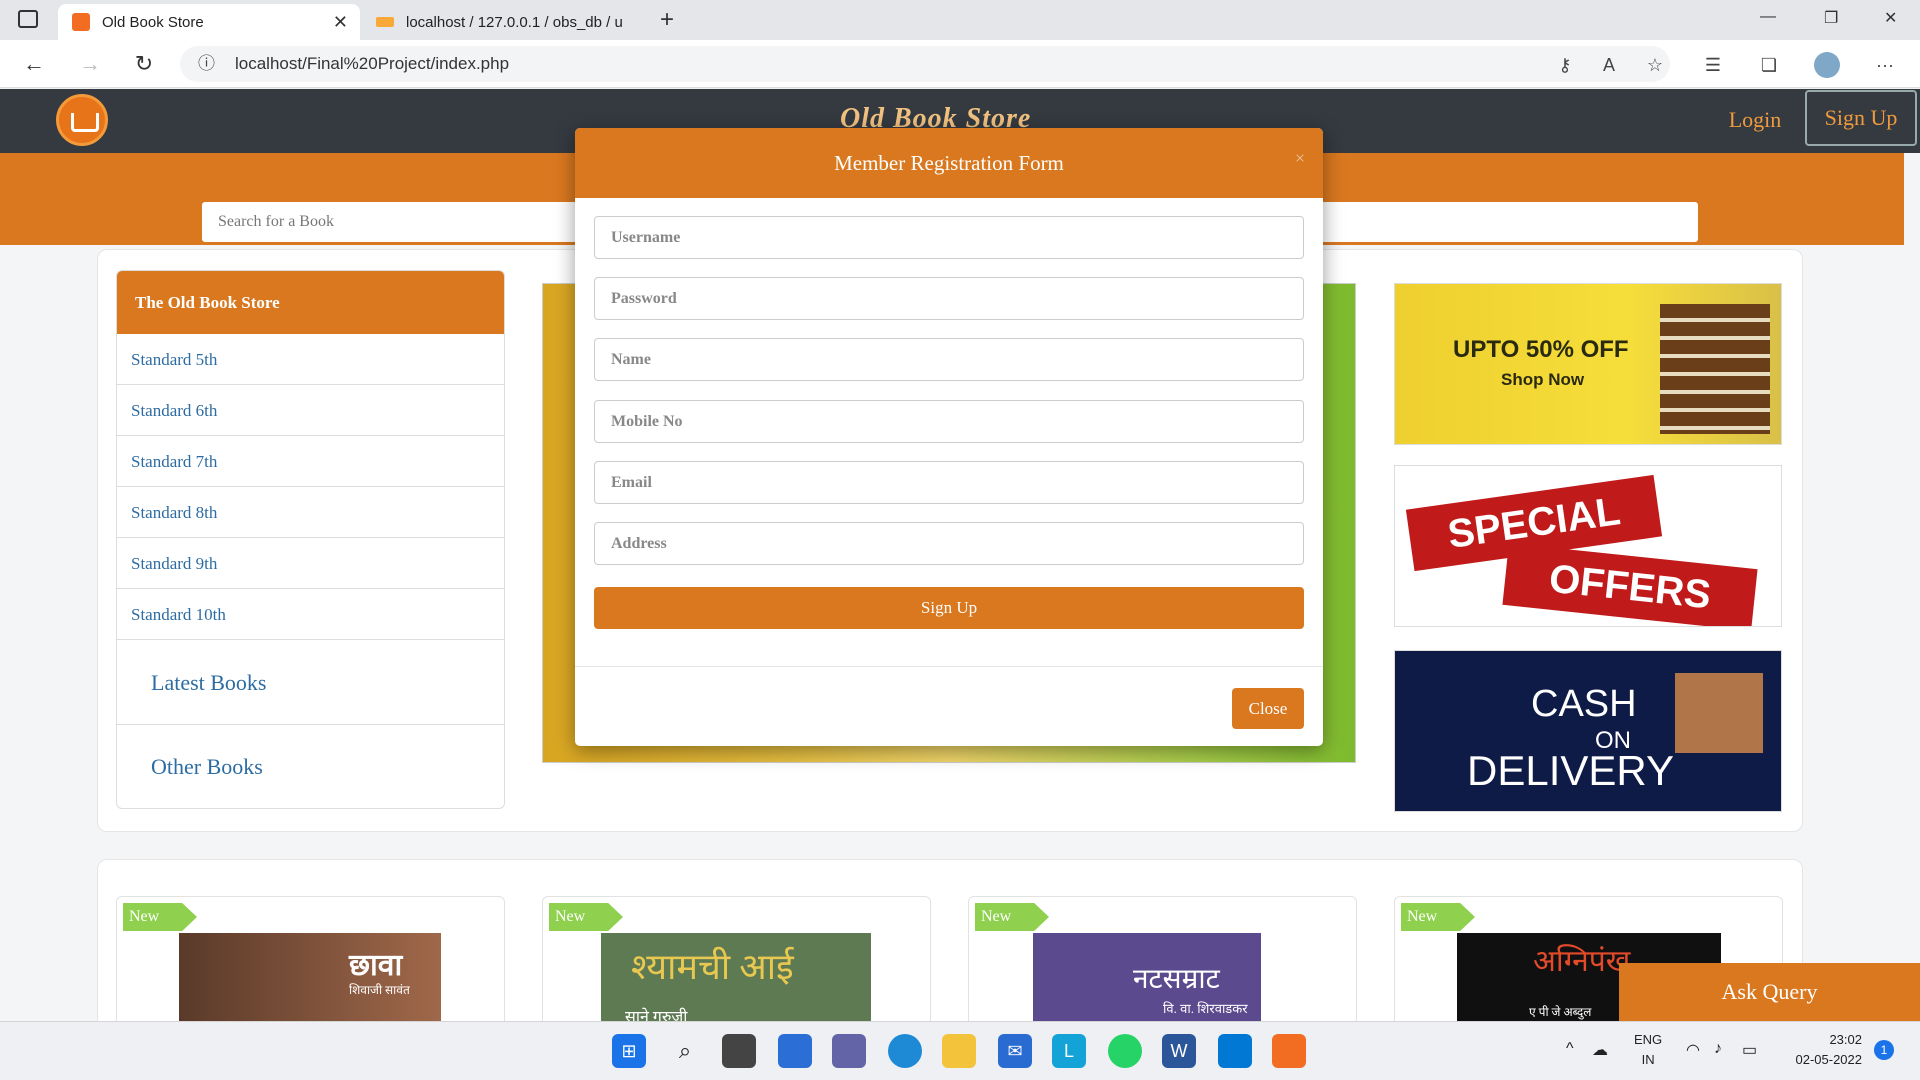 Image resolution: width=1920 pixels, height=1080 pixels. Describe the element at coordinates (849, 1051) in the screenshot. I see `chat-icon` at that location.